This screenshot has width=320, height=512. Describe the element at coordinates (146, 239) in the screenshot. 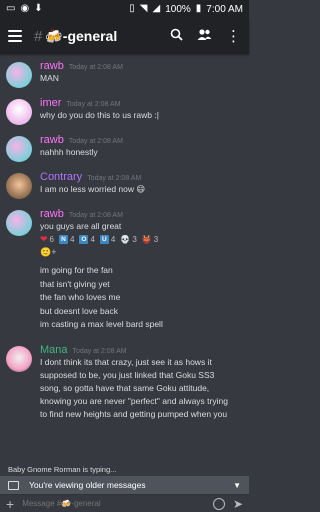

I see `ogre-icon: 👹` at that location.